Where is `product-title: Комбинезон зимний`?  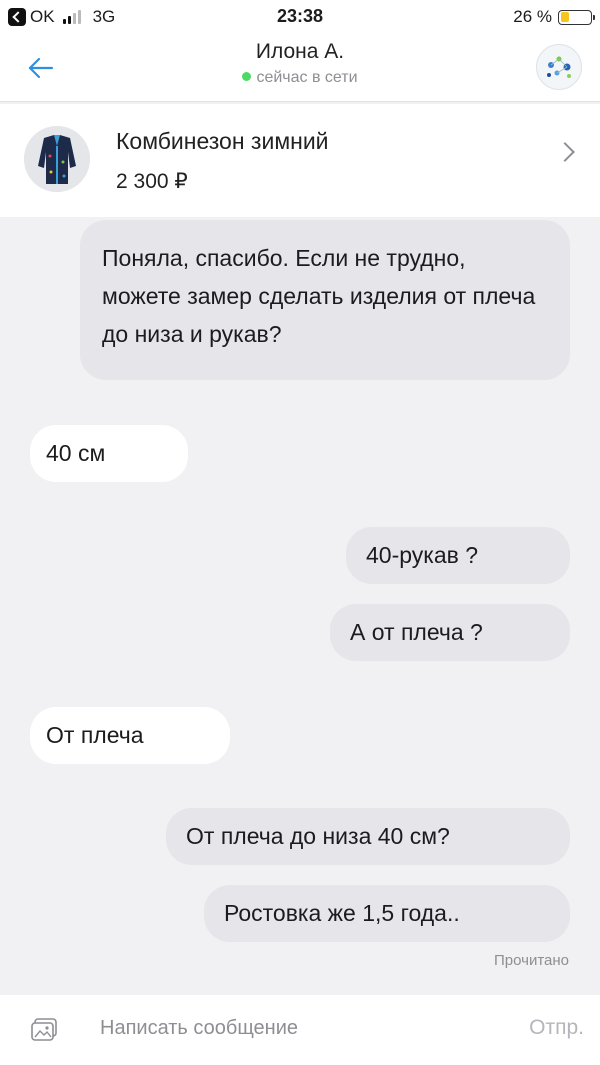 product-title: Комбинезон зимний is located at coordinates (222, 141).